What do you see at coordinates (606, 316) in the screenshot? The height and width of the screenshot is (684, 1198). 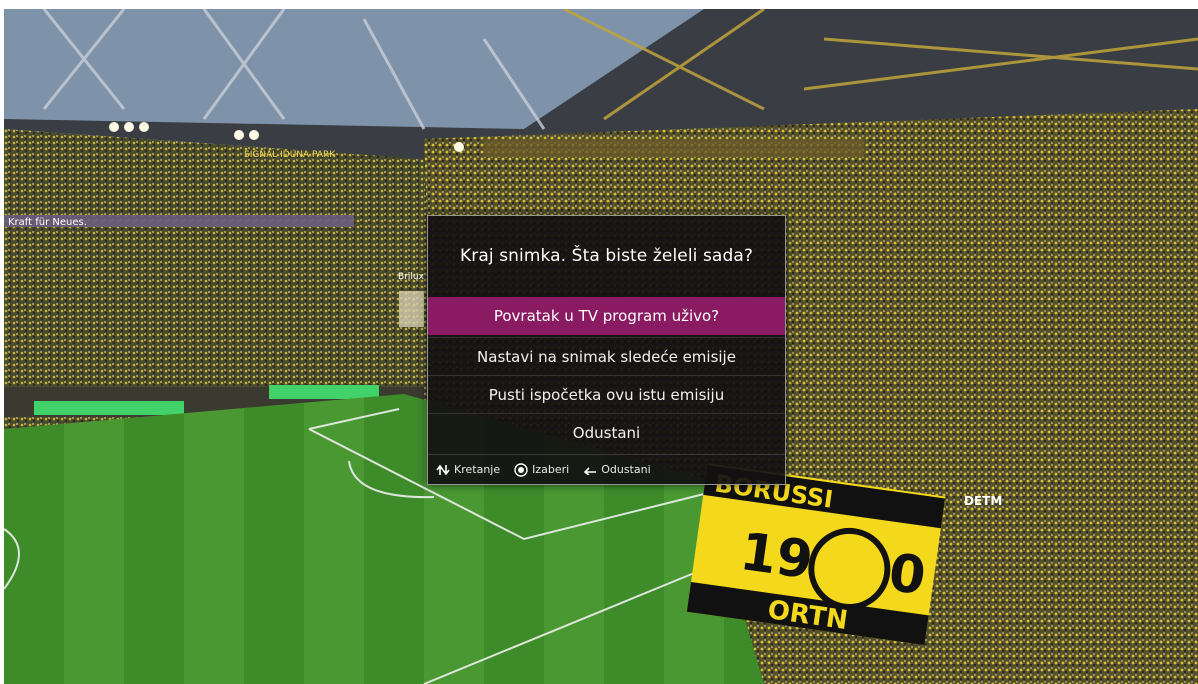 I see `option-back-to-live: Povratak u TV program uživo?` at bounding box center [606, 316].